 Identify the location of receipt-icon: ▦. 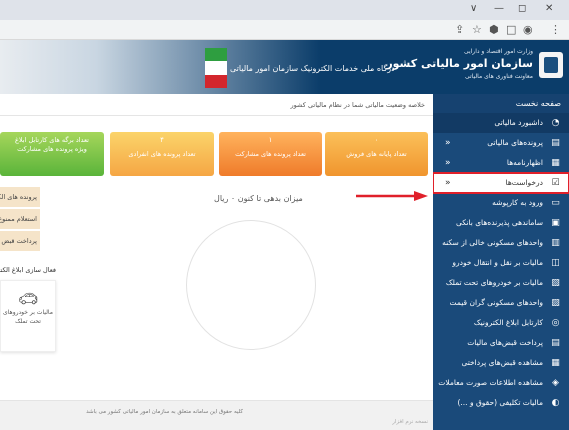
(555, 363).